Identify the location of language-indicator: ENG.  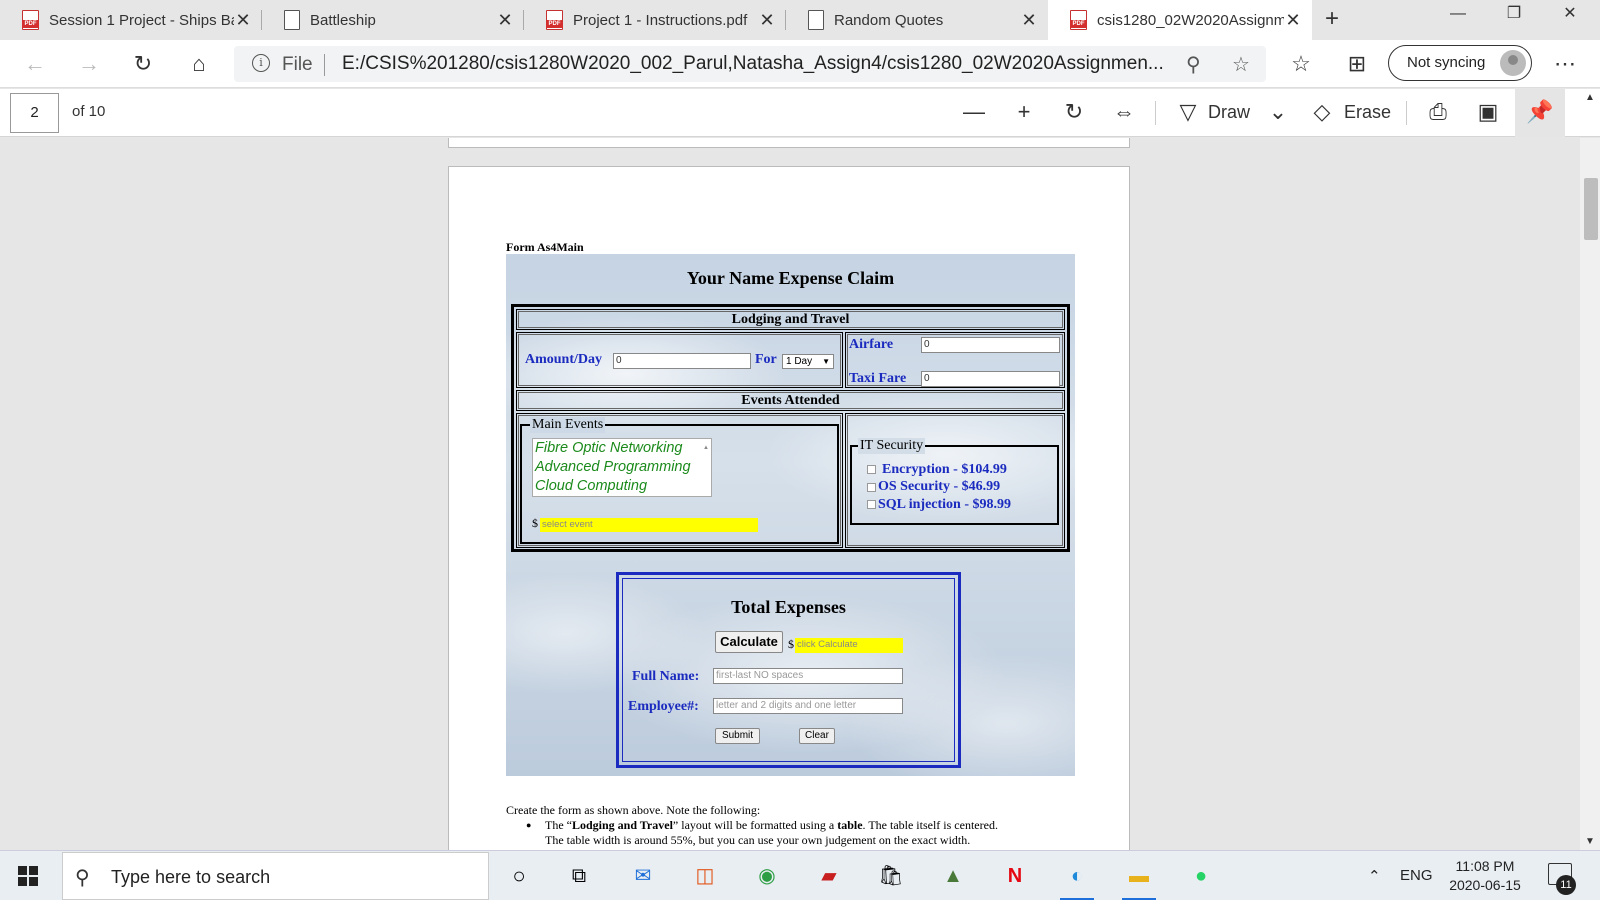
(1416, 875).